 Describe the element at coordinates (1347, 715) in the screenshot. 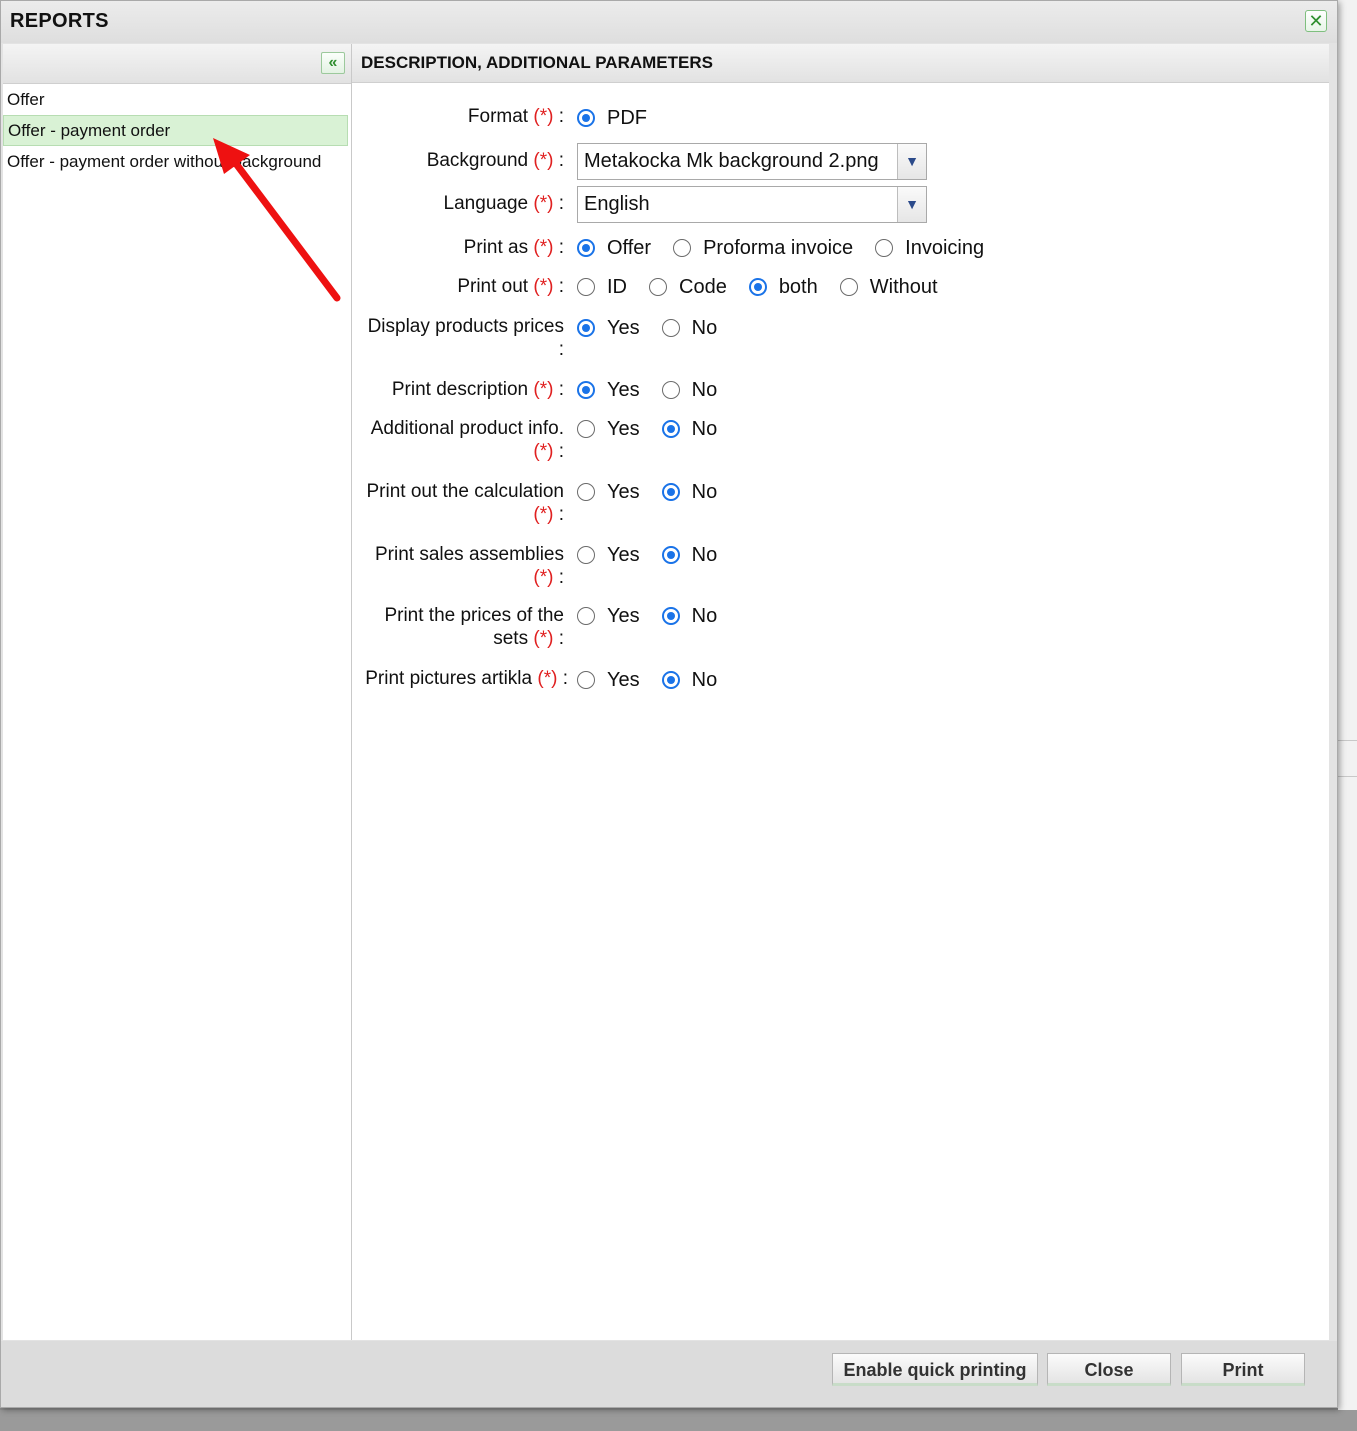

I see `background-window-edge` at that location.